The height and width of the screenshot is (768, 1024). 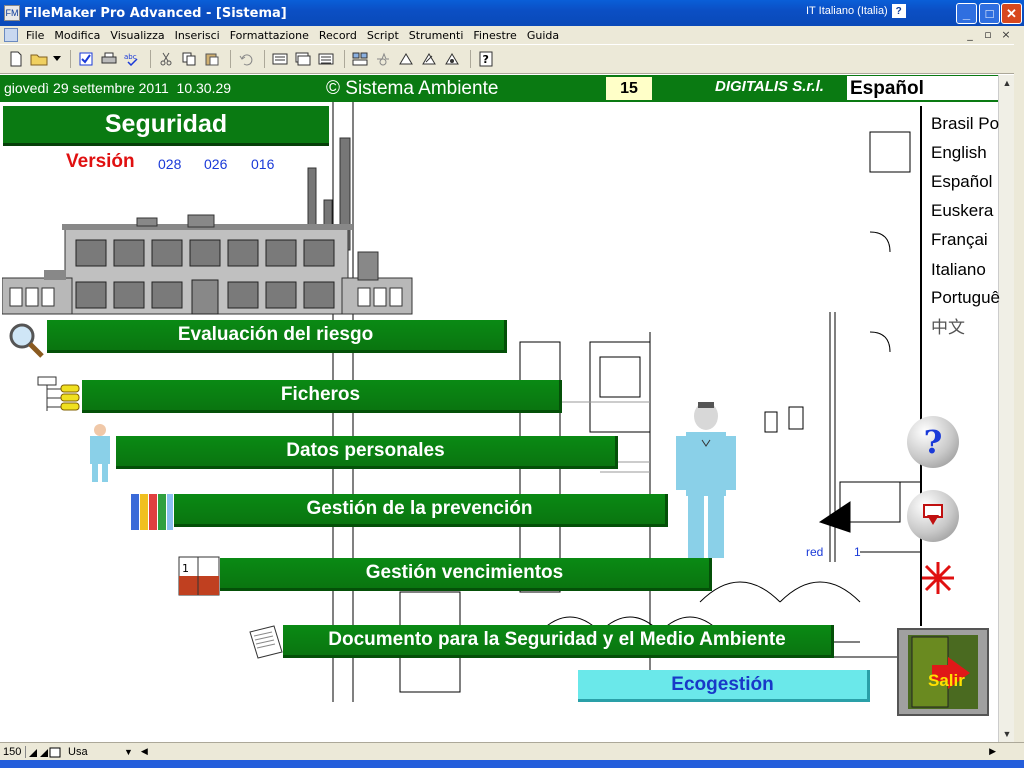 I want to click on spellcheck-icon: abc, so click(x=132, y=59).